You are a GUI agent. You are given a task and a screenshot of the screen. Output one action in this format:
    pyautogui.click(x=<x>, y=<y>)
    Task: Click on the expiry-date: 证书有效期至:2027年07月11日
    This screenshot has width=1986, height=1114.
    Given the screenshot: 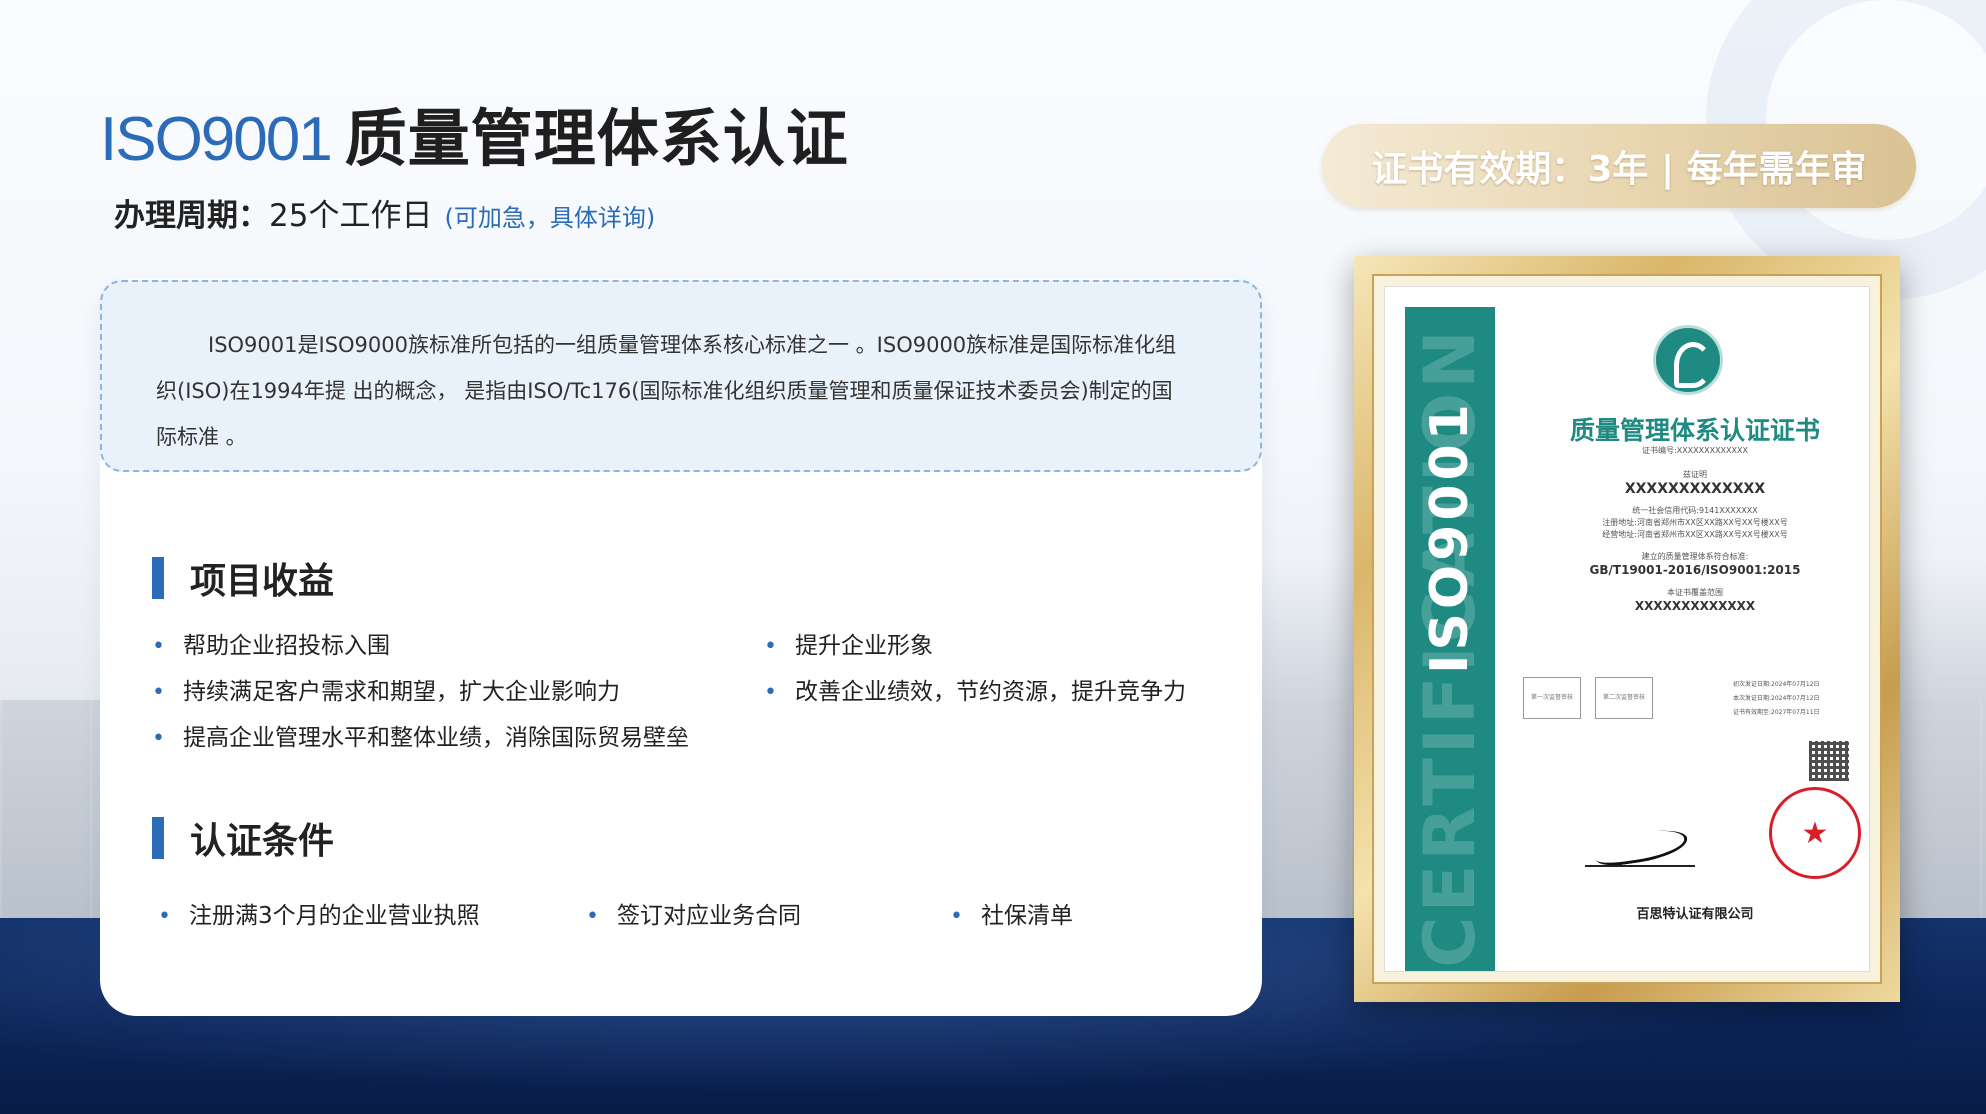 What is the action you would take?
    pyautogui.click(x=1776, y=712)
    